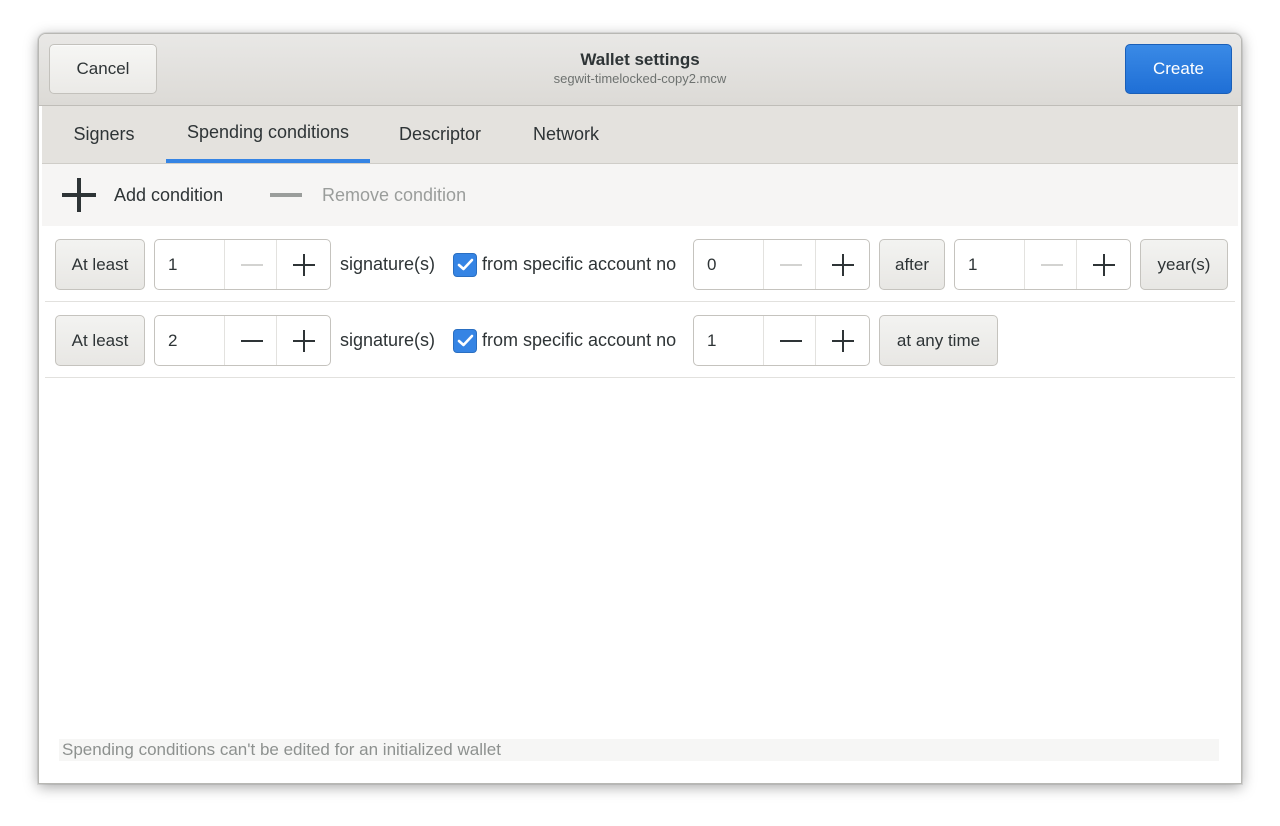 Image resolution: width=1280 pixels, height=826 pixels. Describe the element at coordinates (912, 264) in the screenshot. I see `timing-button: after` at that location.